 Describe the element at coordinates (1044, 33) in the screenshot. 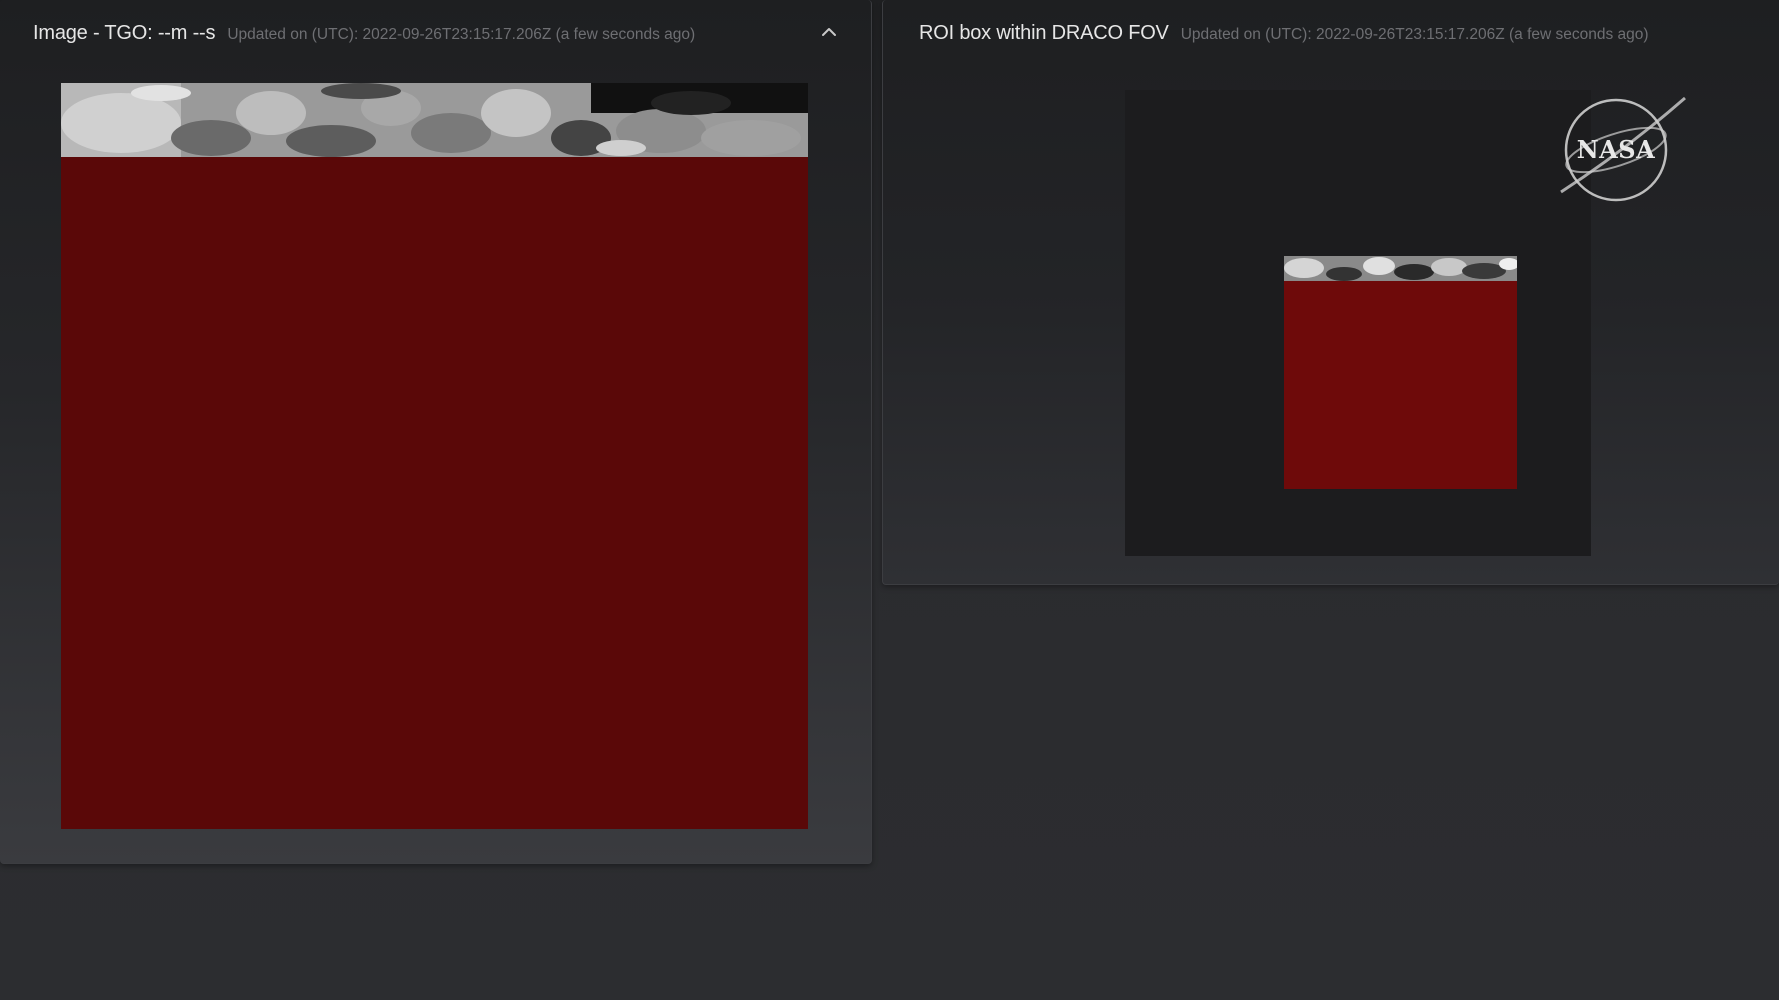

I see `roi-panel-title: ROI box within DRACO FOV` at that location.